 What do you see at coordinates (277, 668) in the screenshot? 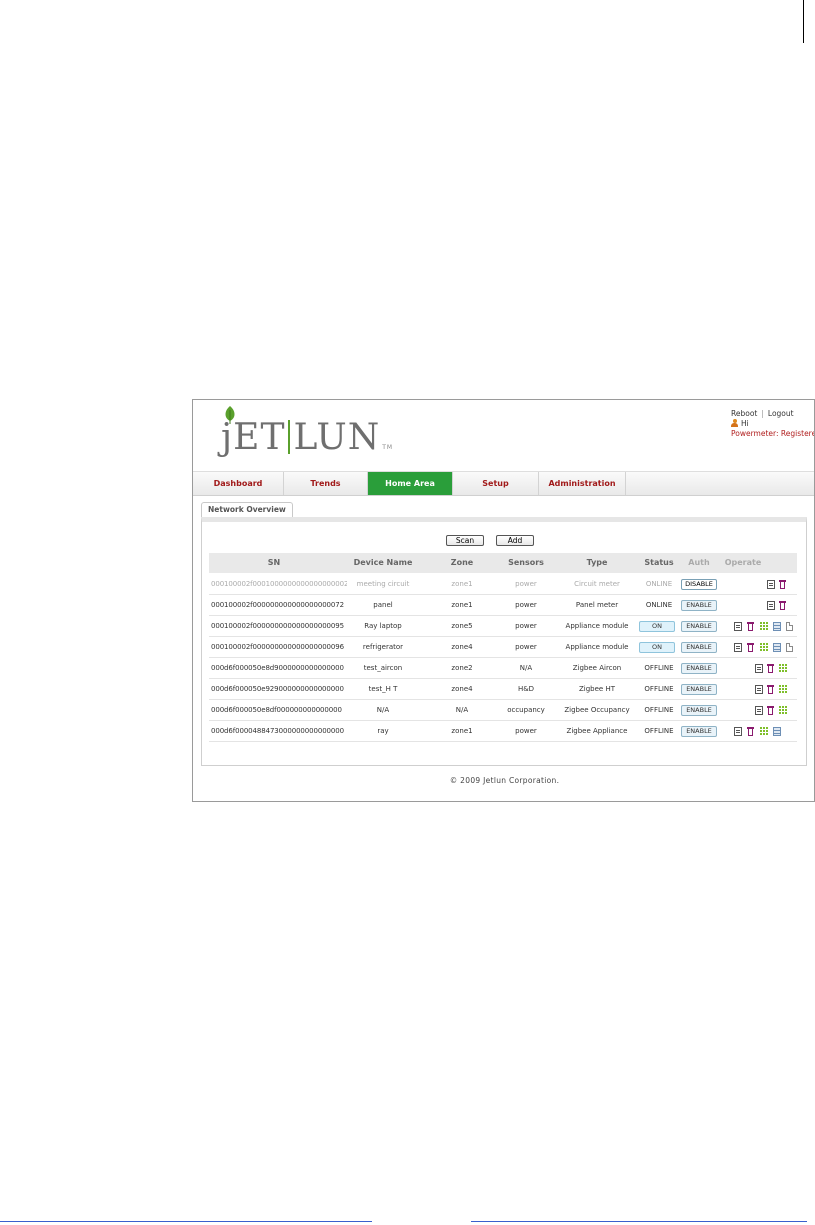
I see `cell-sn: 000d6f000050e8d9000000000000000` at bounding box center [277, 668].